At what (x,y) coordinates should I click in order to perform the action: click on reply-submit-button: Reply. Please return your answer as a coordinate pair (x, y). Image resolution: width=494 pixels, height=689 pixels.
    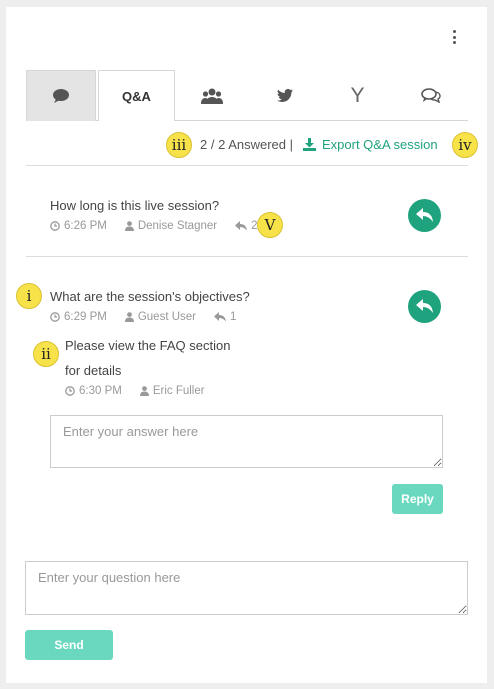
    Looking at the image, I should click on (417, 499).